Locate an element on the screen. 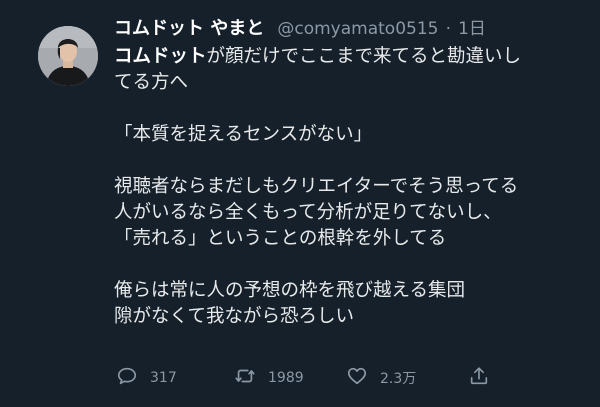 The width and height of the screenshot is (600, 407). tweet-time: 1日 is located at coordinates (472, 29).